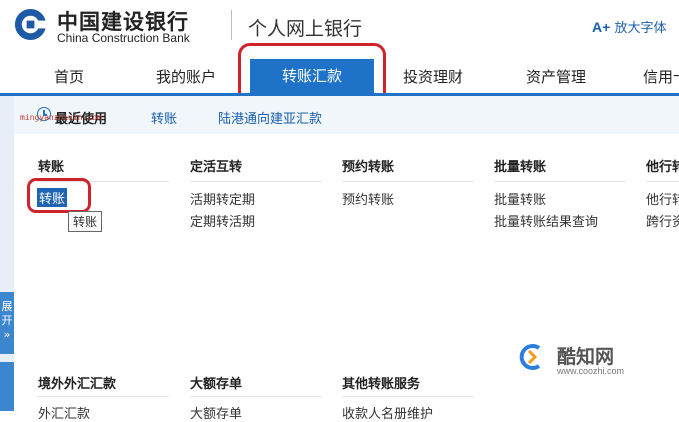  I want to click on link-foreign-remit: 外汇汇款, so click(64, 412).